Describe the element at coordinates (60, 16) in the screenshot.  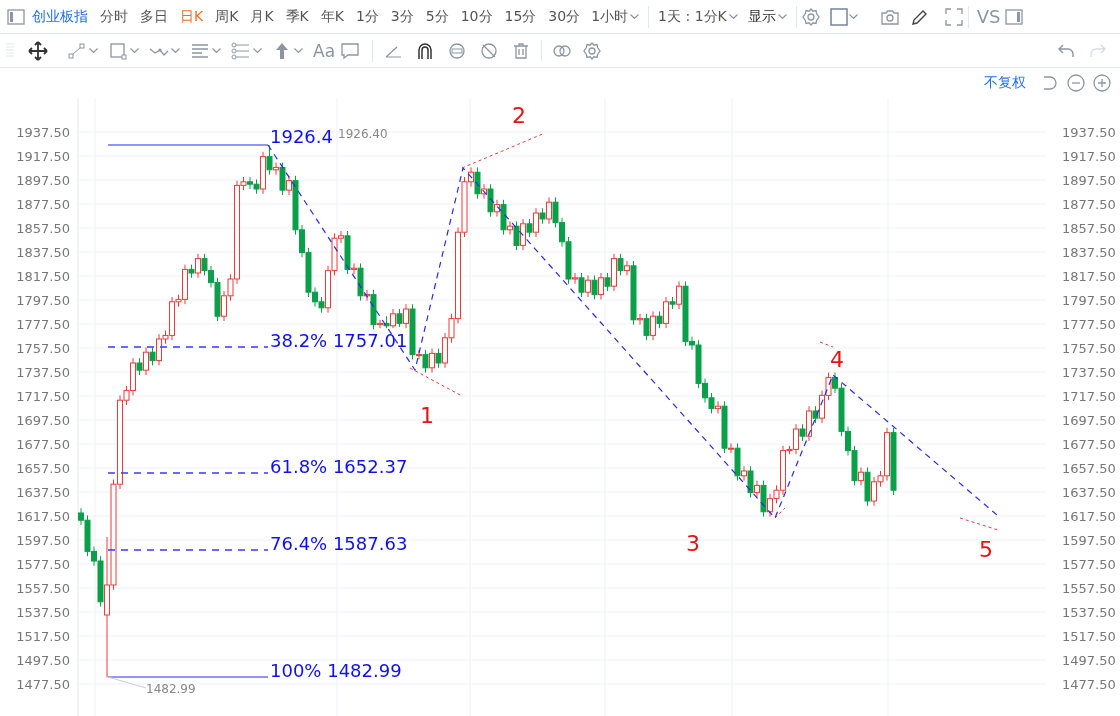
I see `index-name: 创业板指` at that location.